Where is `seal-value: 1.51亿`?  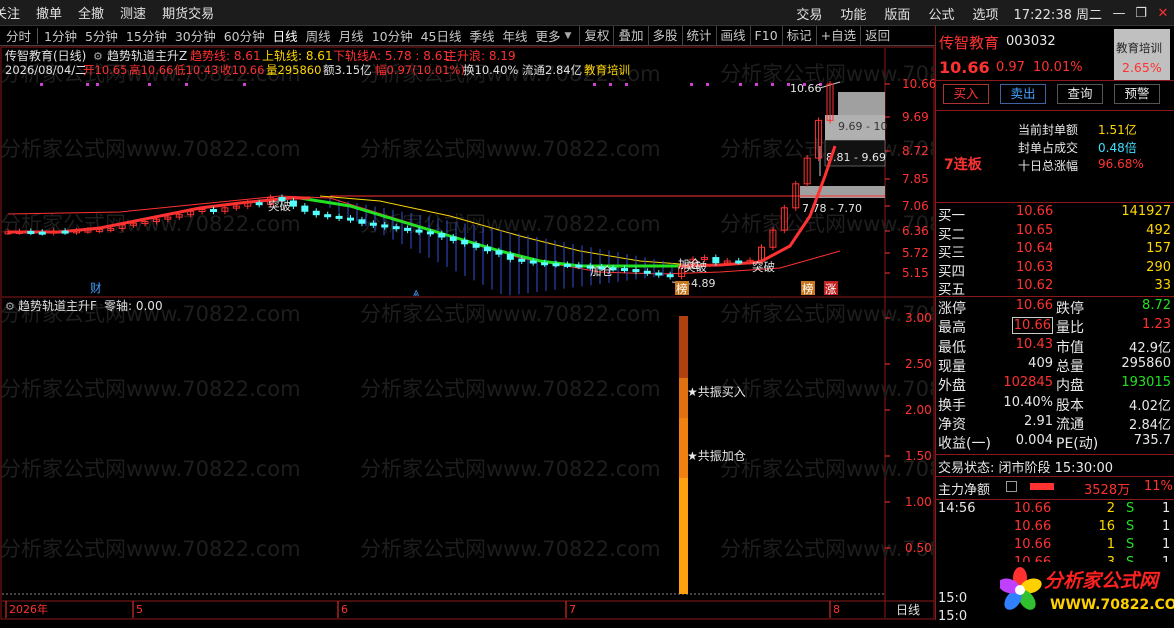 seal-value: 1.51亿 is located at coordinates (1117, 130).